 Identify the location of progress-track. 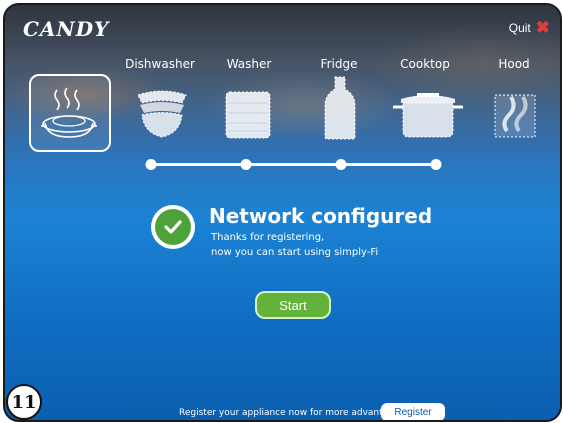
(294, 164).